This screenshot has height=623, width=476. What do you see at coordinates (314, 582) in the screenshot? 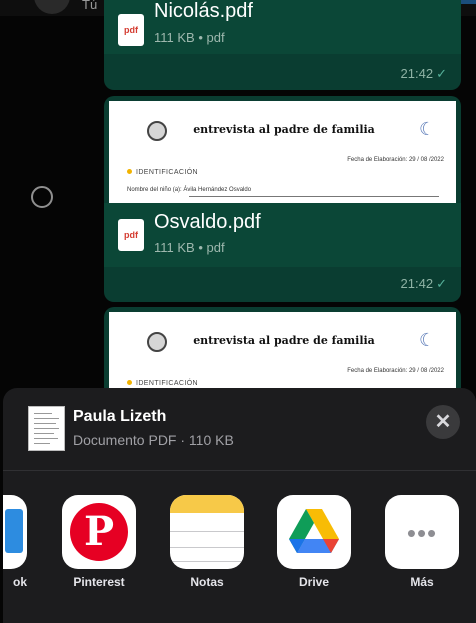
I see `app-label: Drive` at bounding box center [314, 582].